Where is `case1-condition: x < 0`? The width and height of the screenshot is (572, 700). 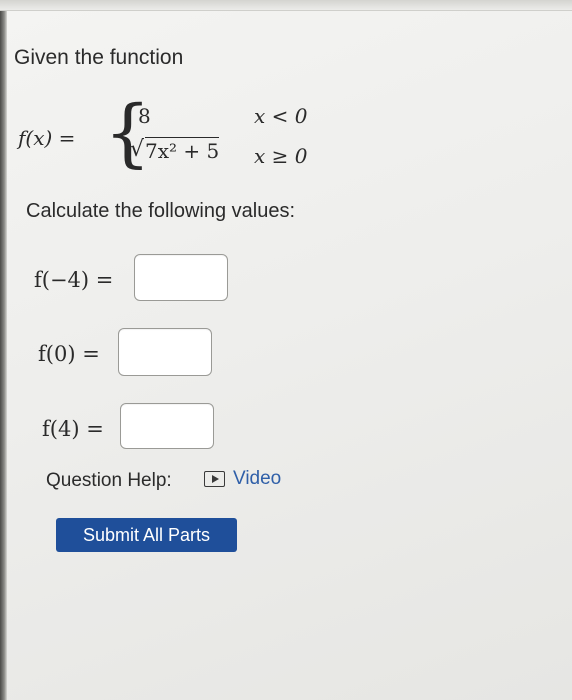 case1-condition: x < 0 is located at coordinates (281, 116).